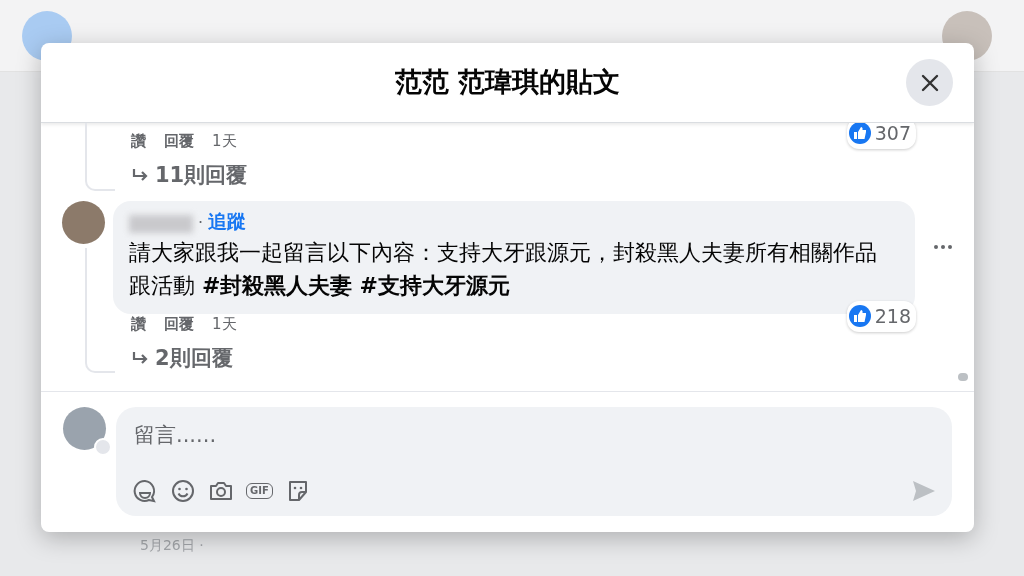 This screenshot has height=576, width=1024. What do you see at coordinates (881, 136) in the screenshot?
I see `like-count: 307` at bounding box center [881, 136].